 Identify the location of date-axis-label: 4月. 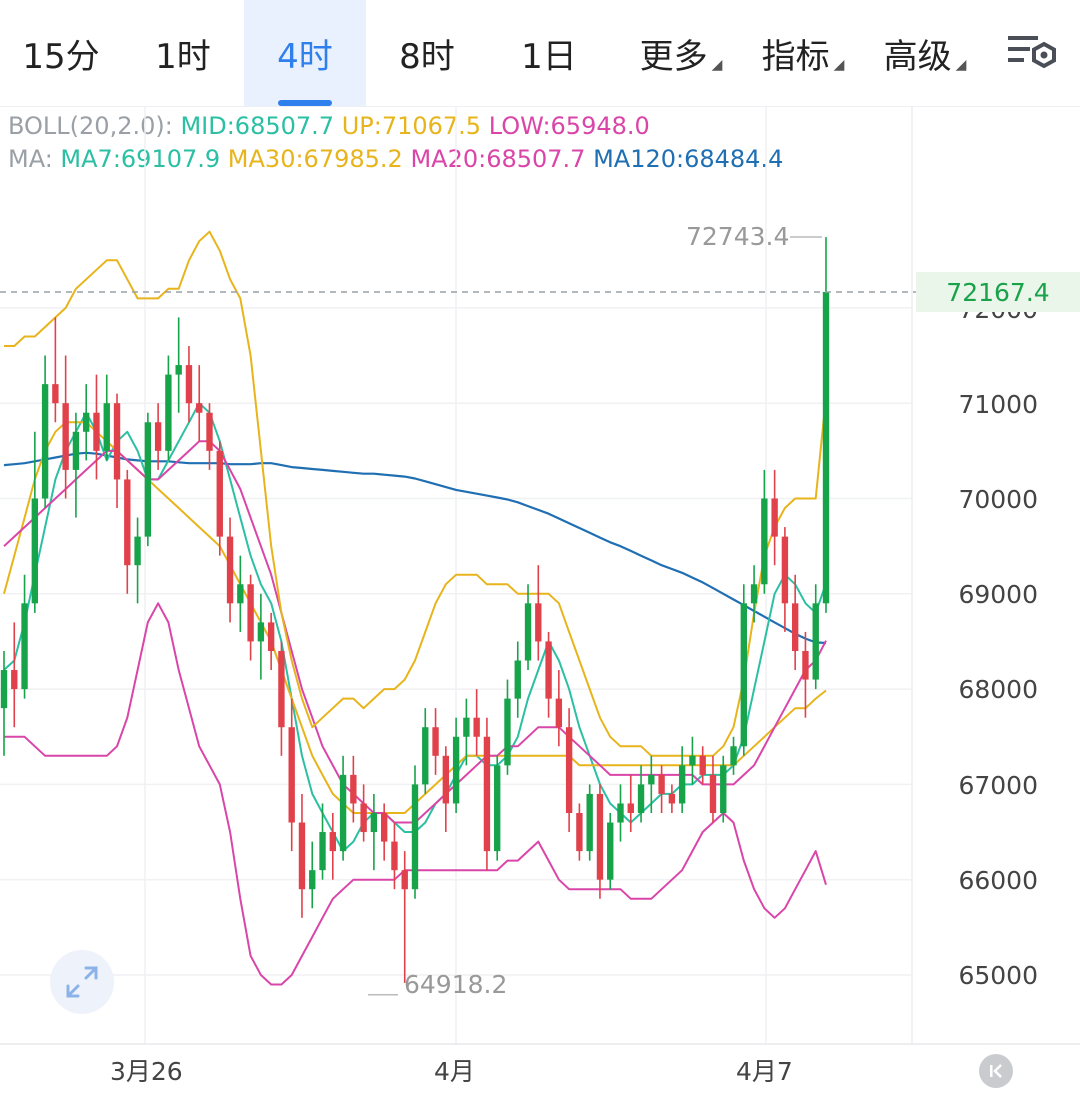
(454, 1071).